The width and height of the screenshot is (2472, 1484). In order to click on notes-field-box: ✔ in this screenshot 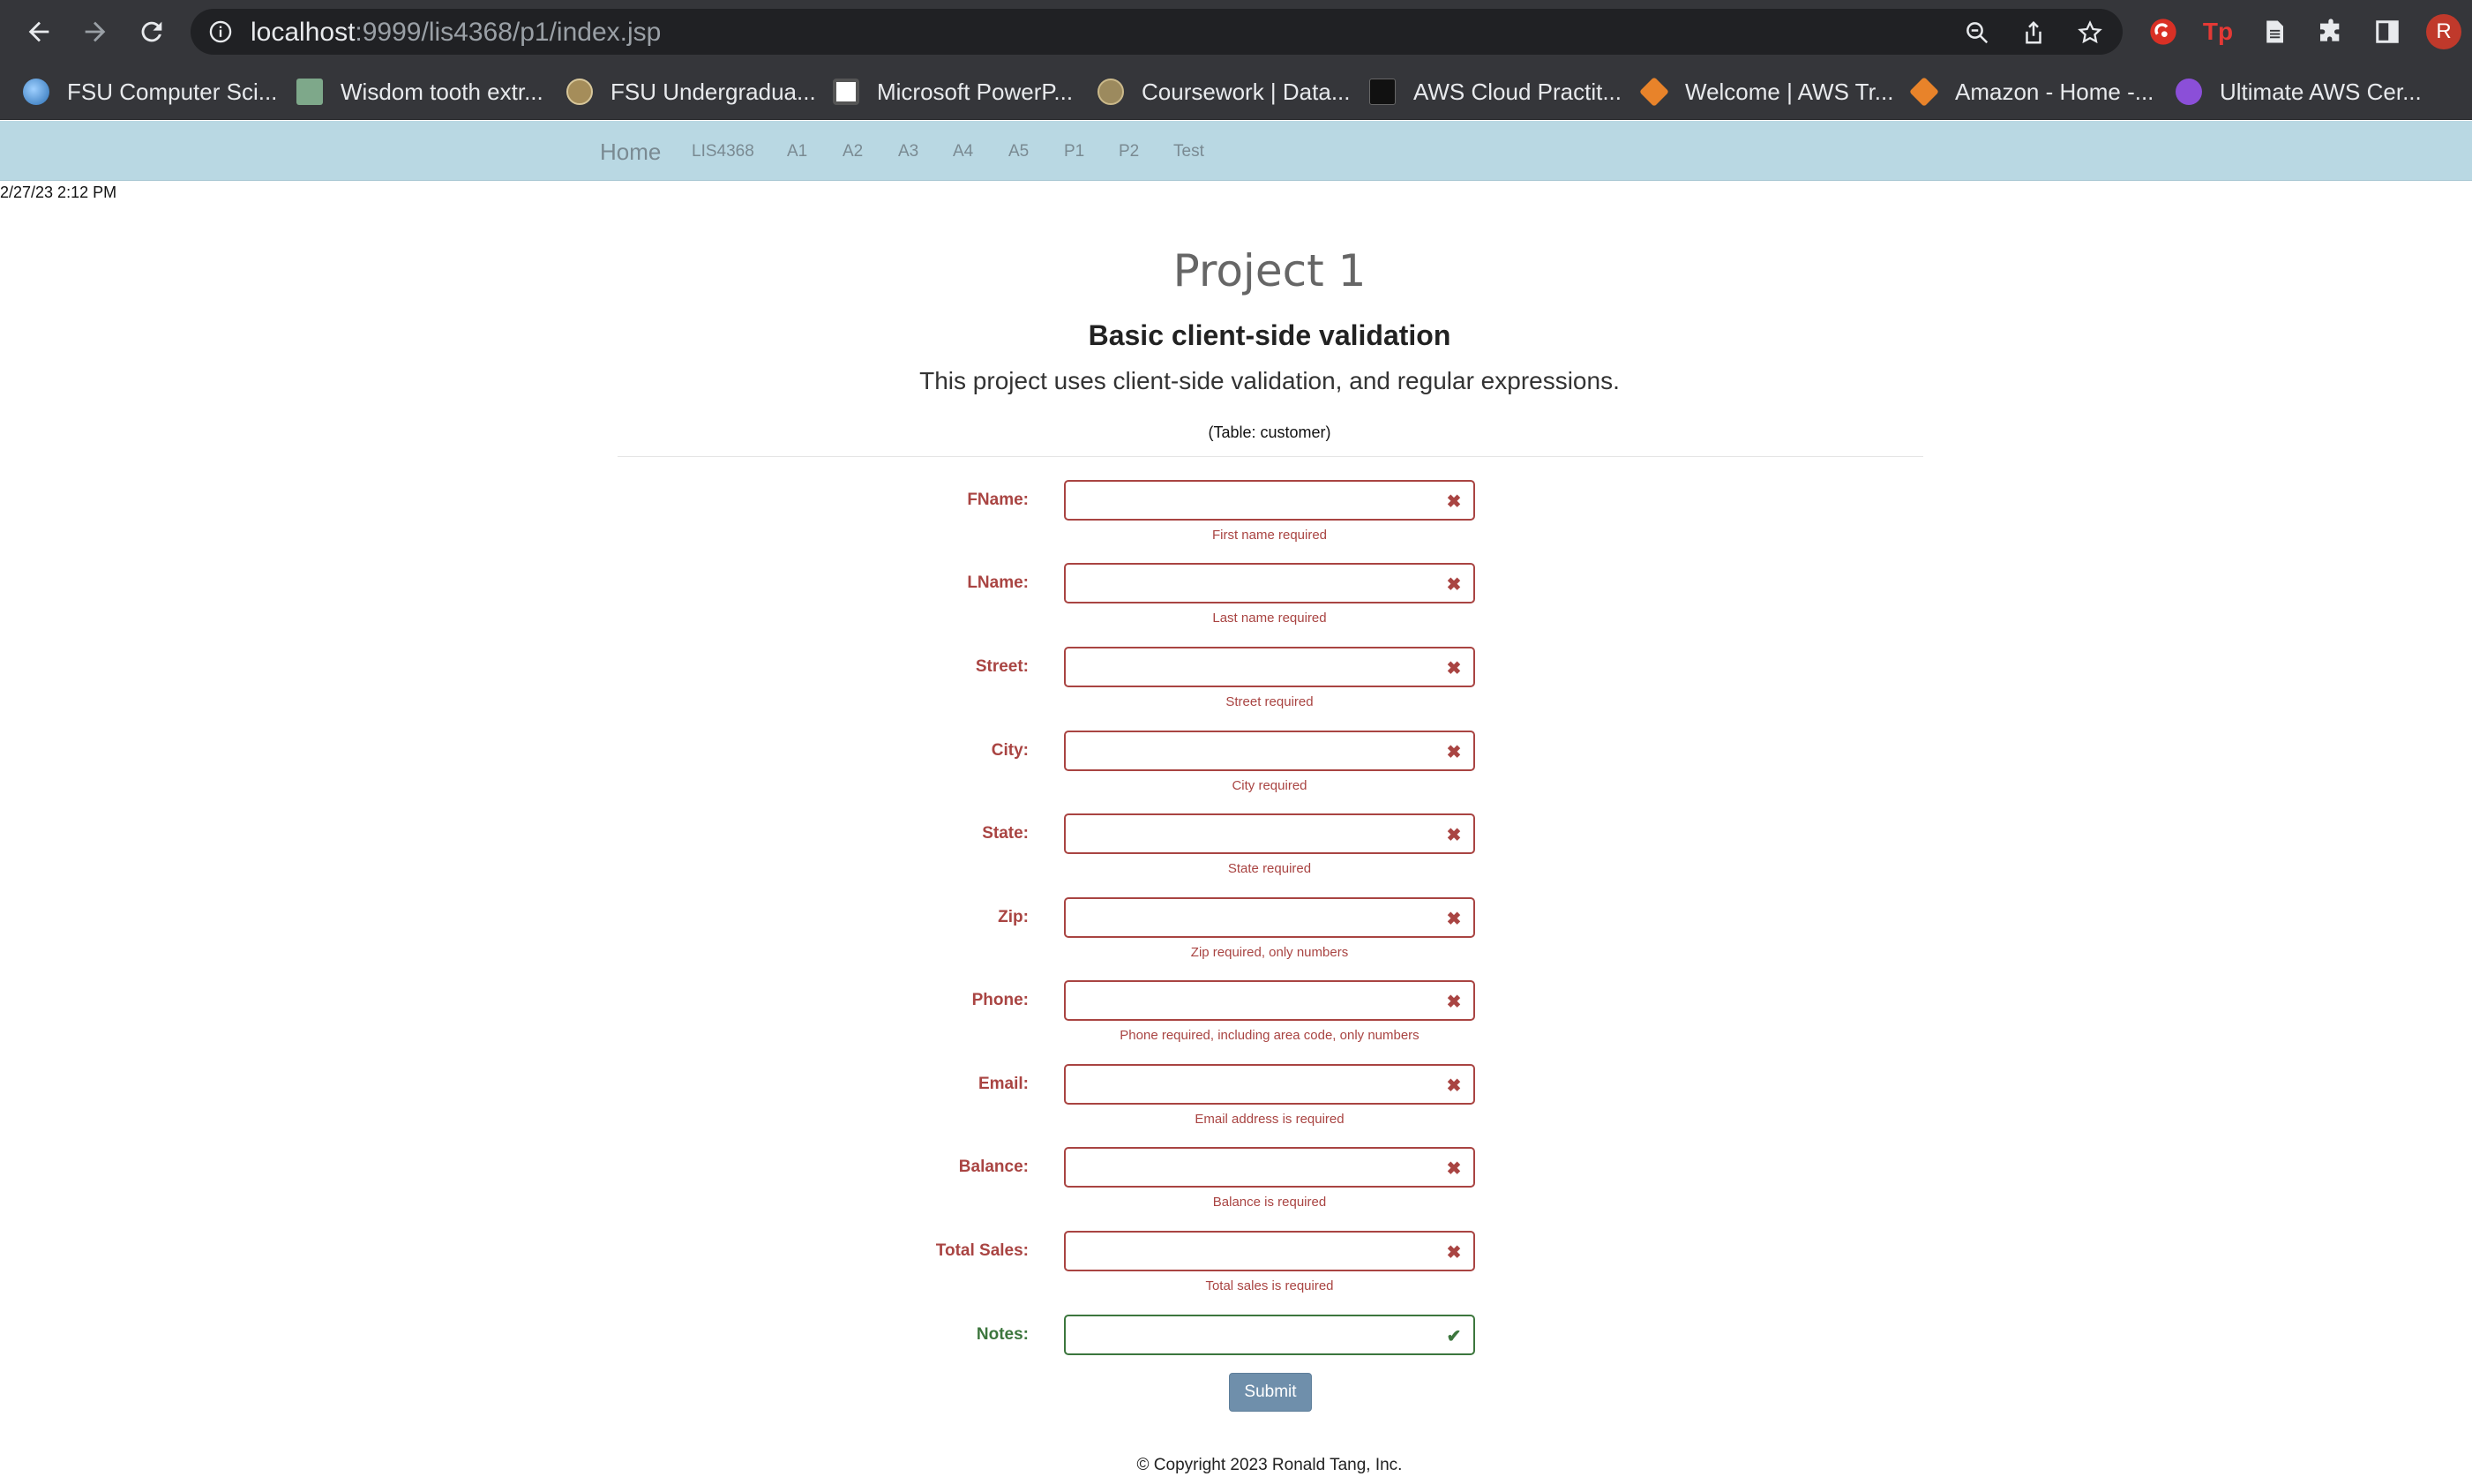, I will do `click(1270, 1335)`.